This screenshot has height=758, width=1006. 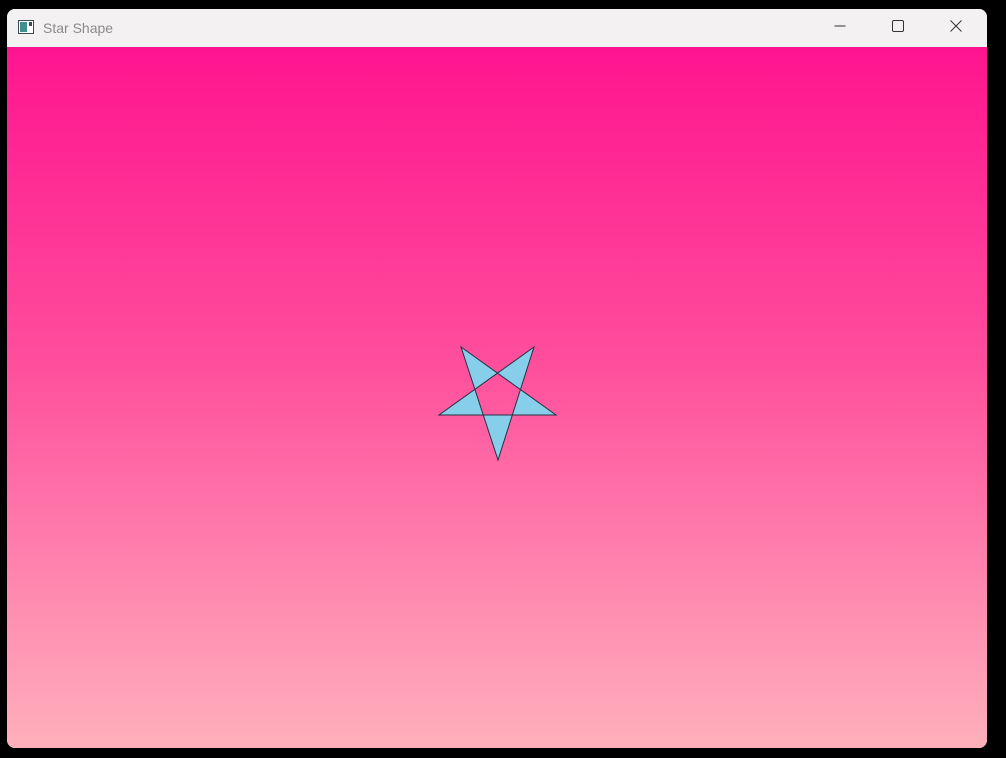 I want to click on close-button, so click(x=956, y=28).